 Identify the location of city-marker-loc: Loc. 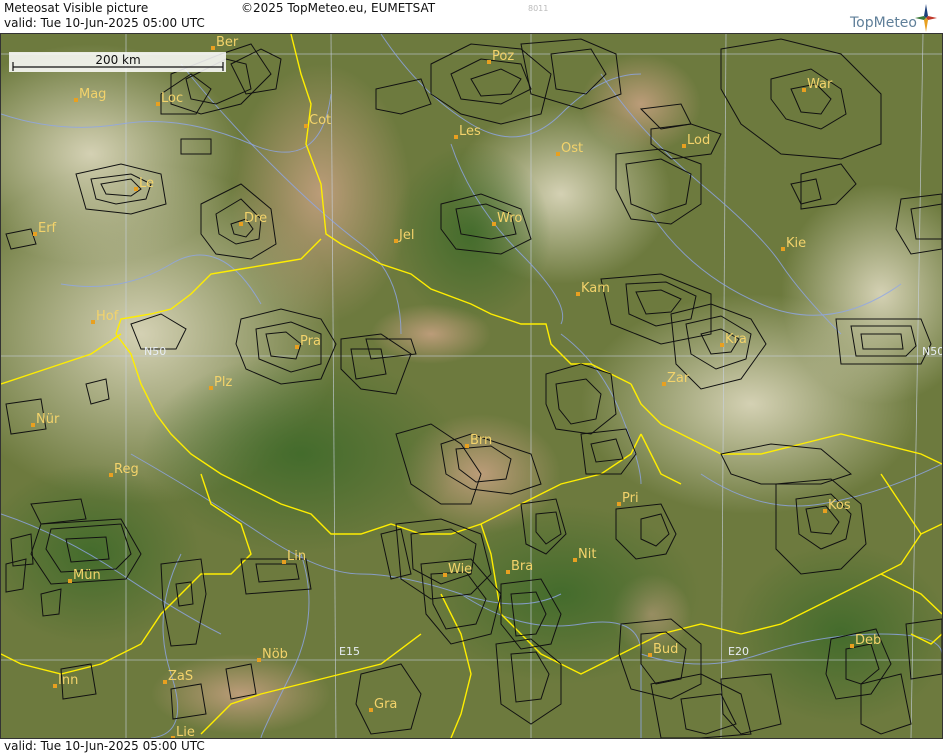
(169, 98).